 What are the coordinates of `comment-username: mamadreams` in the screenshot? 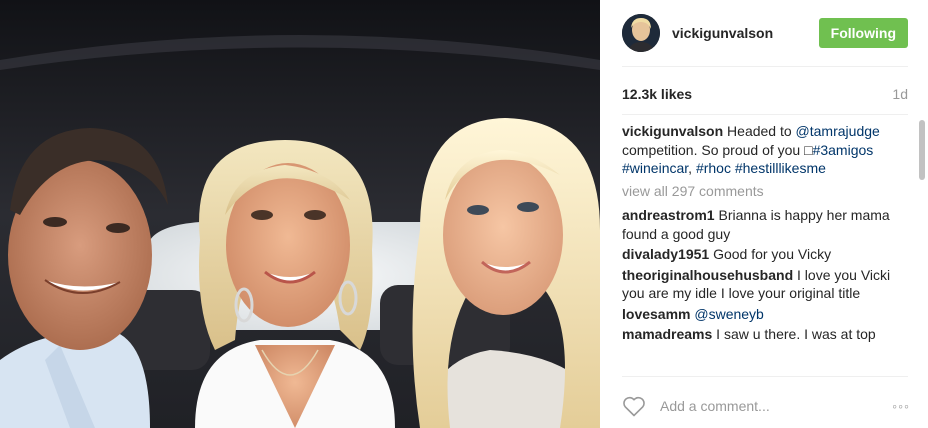 It's located at (667, 334).